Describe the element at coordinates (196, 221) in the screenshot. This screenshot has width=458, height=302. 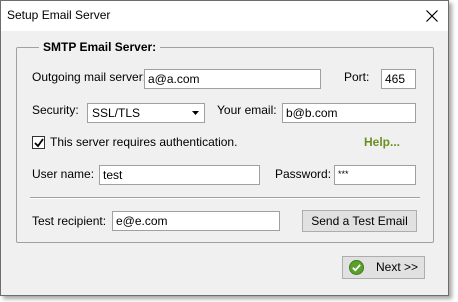
I see `test-recipient-input: e@e.com` at that location.